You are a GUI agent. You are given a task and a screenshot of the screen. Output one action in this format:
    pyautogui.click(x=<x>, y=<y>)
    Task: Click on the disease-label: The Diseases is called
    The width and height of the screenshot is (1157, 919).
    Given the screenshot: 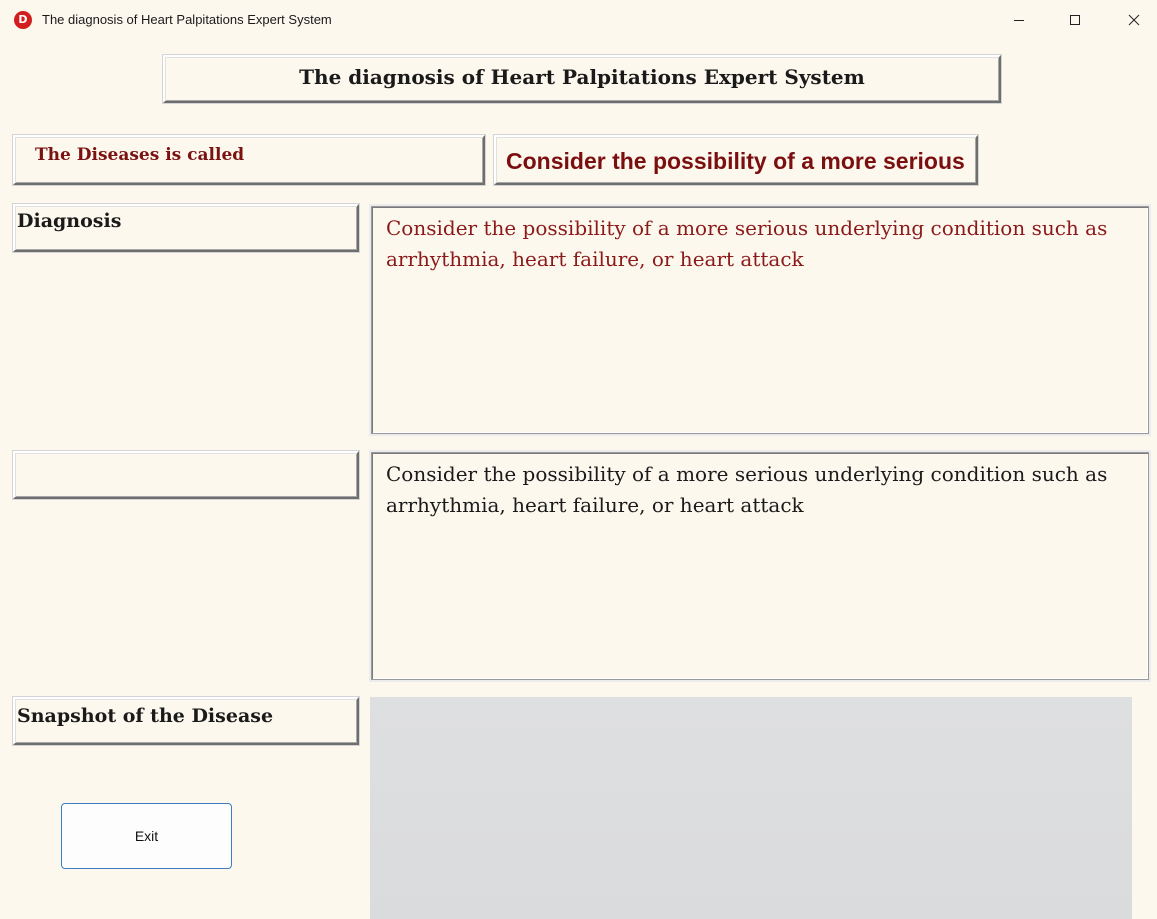 What is the action you would take?
    pyautogui.click(x=249, y=160)
    